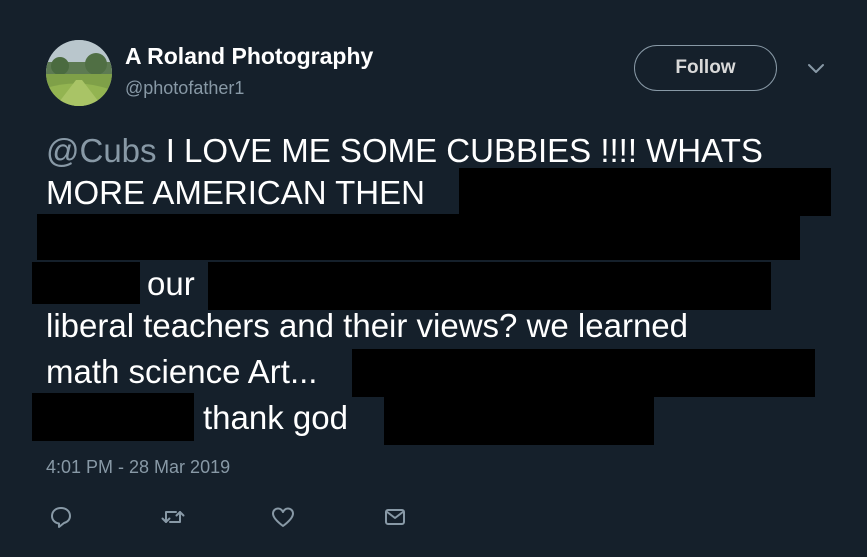 The width and height of the screenshot is (867, 557). I want to click on heart-icon, so click(283, 517).